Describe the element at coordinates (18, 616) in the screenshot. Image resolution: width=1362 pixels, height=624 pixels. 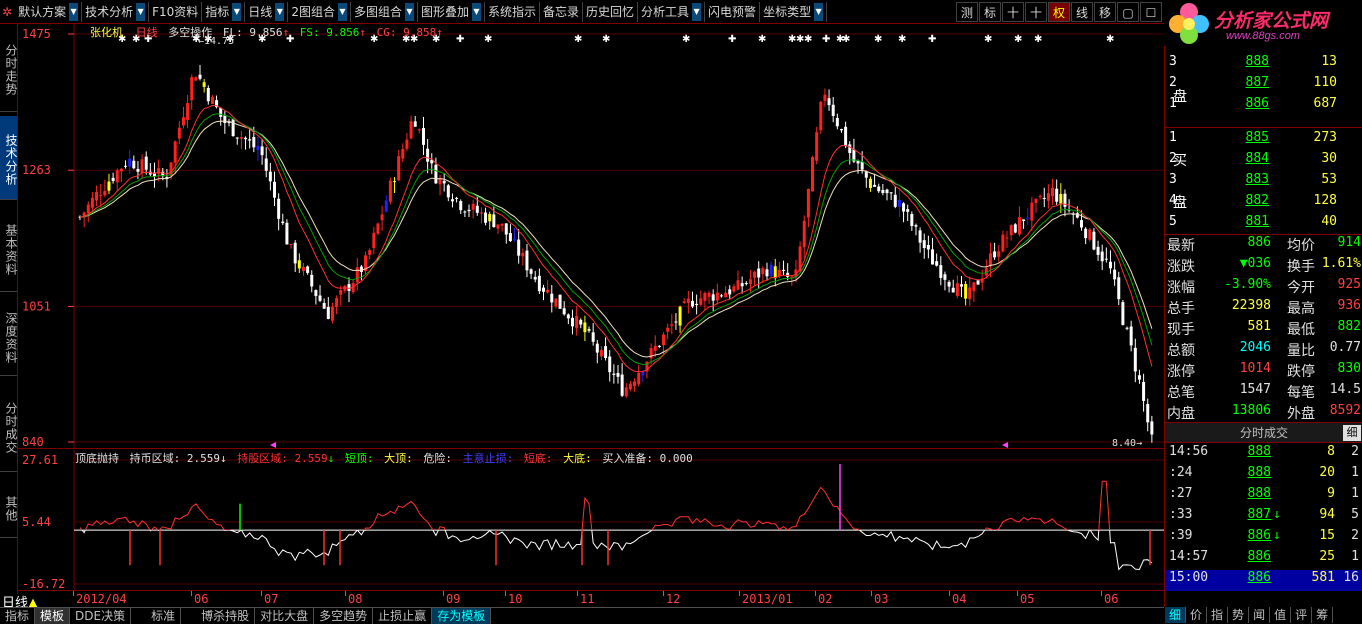
I see `bottom-tab-0: 指标` at that location.